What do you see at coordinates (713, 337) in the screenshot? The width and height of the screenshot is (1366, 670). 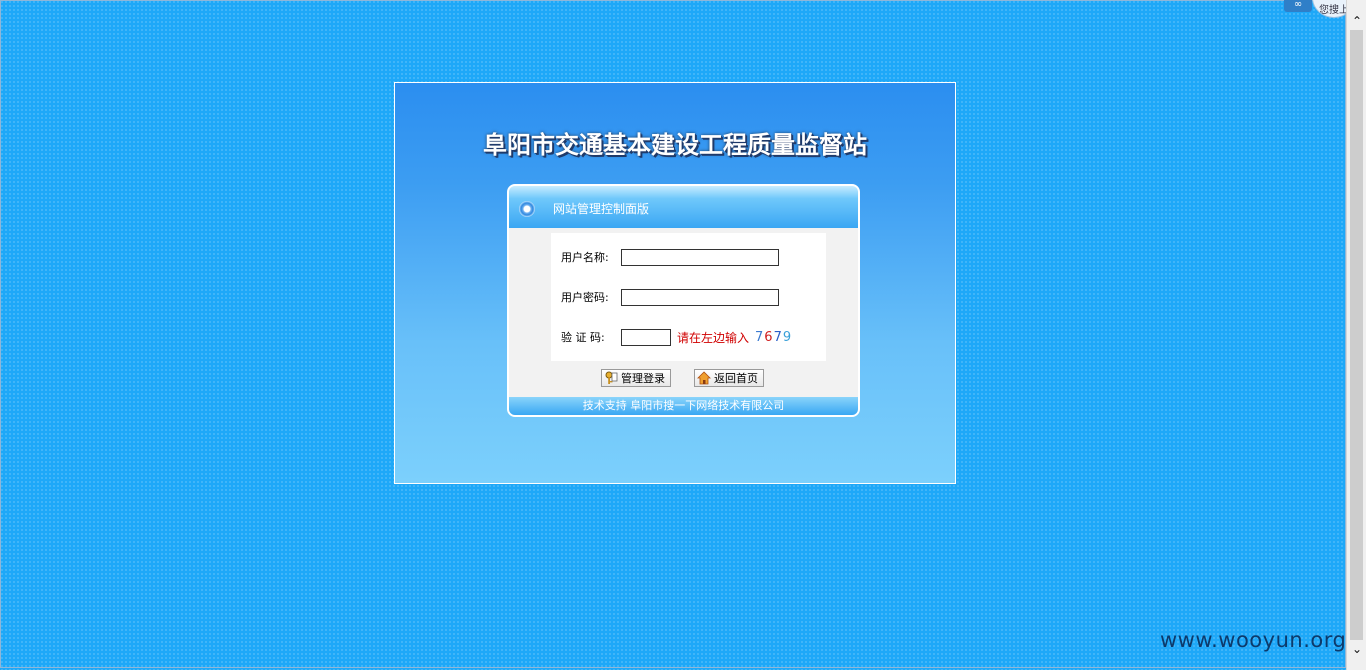 I see `captcha-hint: 请在左边输入` at bounding box center [713, 337].